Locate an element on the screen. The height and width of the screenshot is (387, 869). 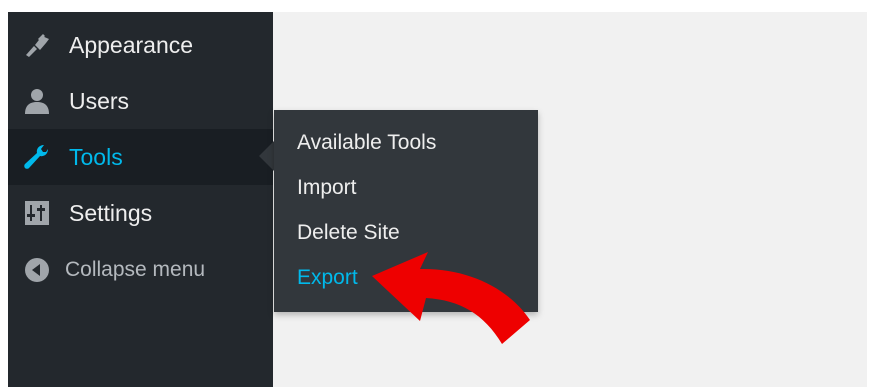
sidebar-item-label: Tools is located at coordinates (96, 156).